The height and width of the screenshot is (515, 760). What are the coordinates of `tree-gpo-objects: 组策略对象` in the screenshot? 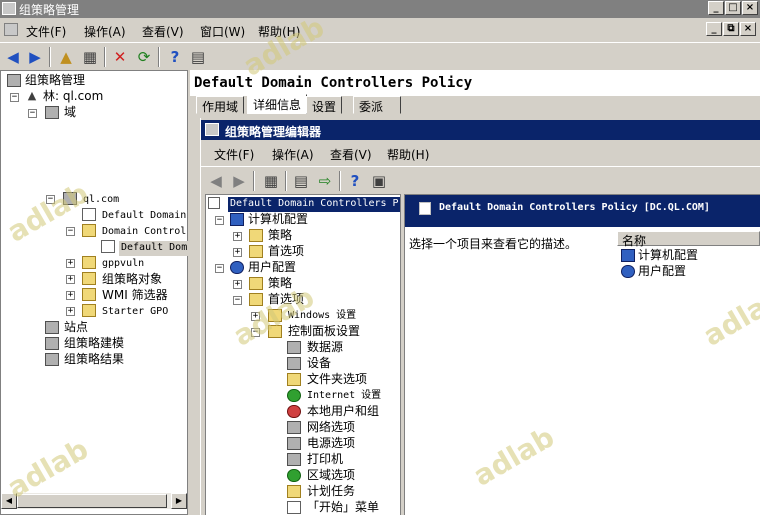 It's located at (132, 279).